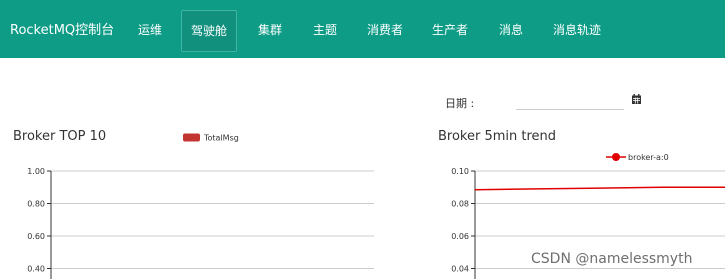 This screenshot has width=725, height=279. Describe the element at coordinates (191, 137) in the screenshot. I see `legend-swatch-totalmsg` at that location.